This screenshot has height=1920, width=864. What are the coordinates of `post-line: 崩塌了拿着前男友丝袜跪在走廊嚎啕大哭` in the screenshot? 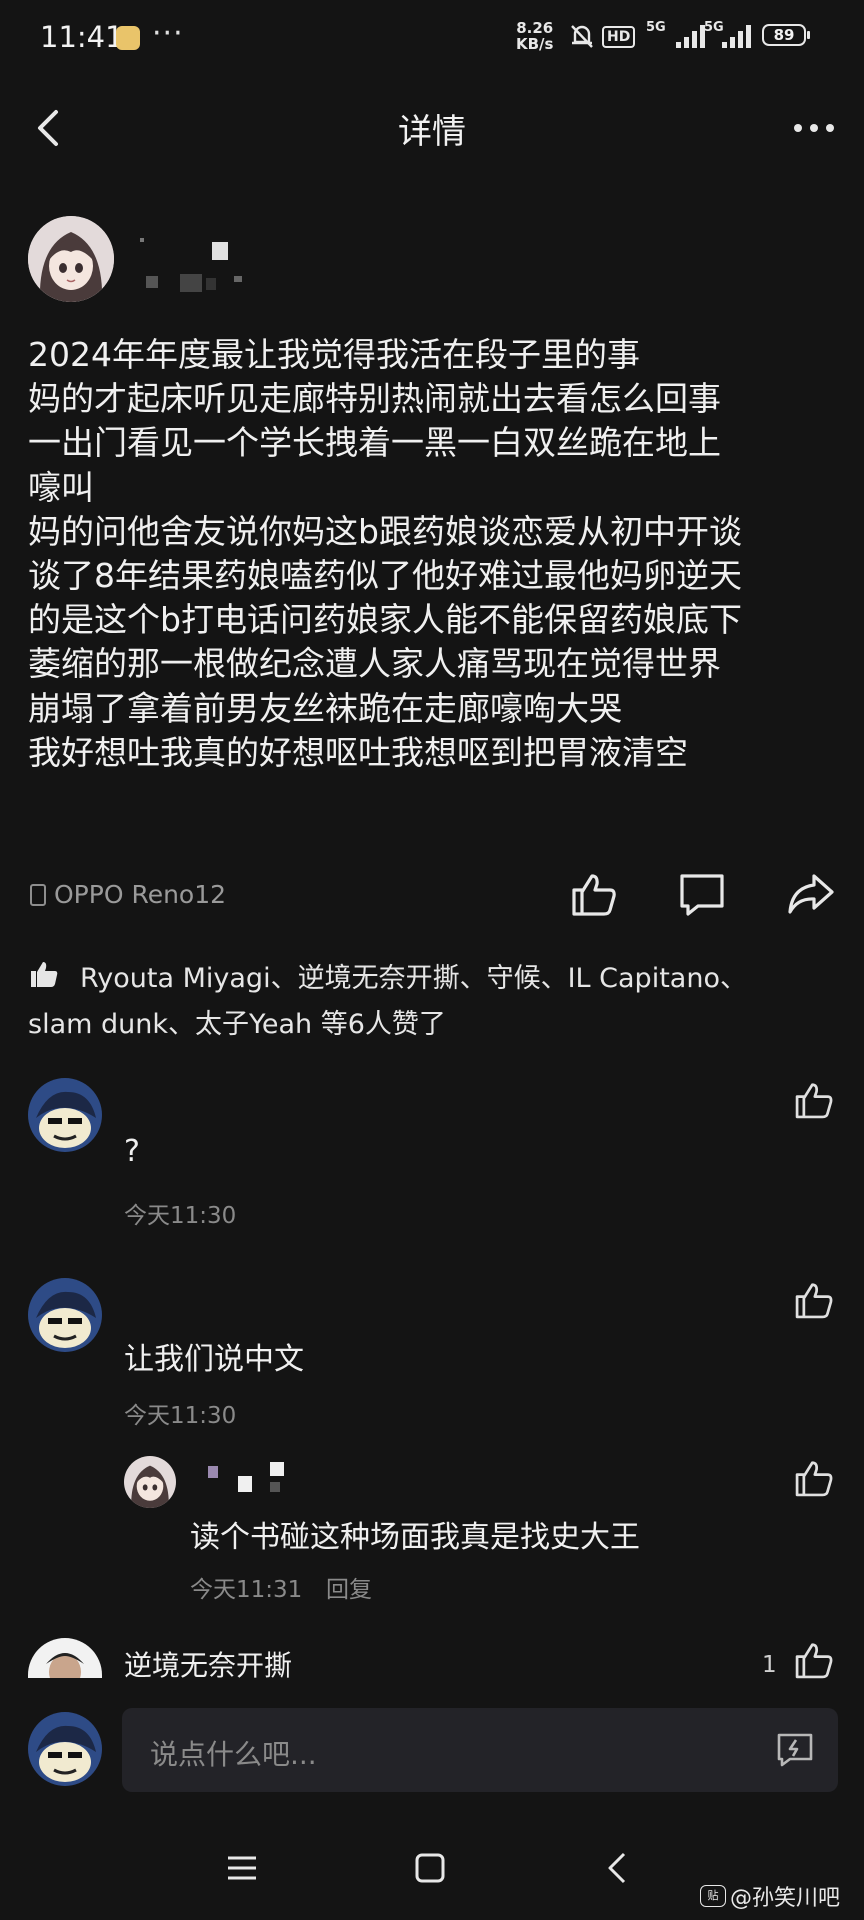 It's located at (325, 708).